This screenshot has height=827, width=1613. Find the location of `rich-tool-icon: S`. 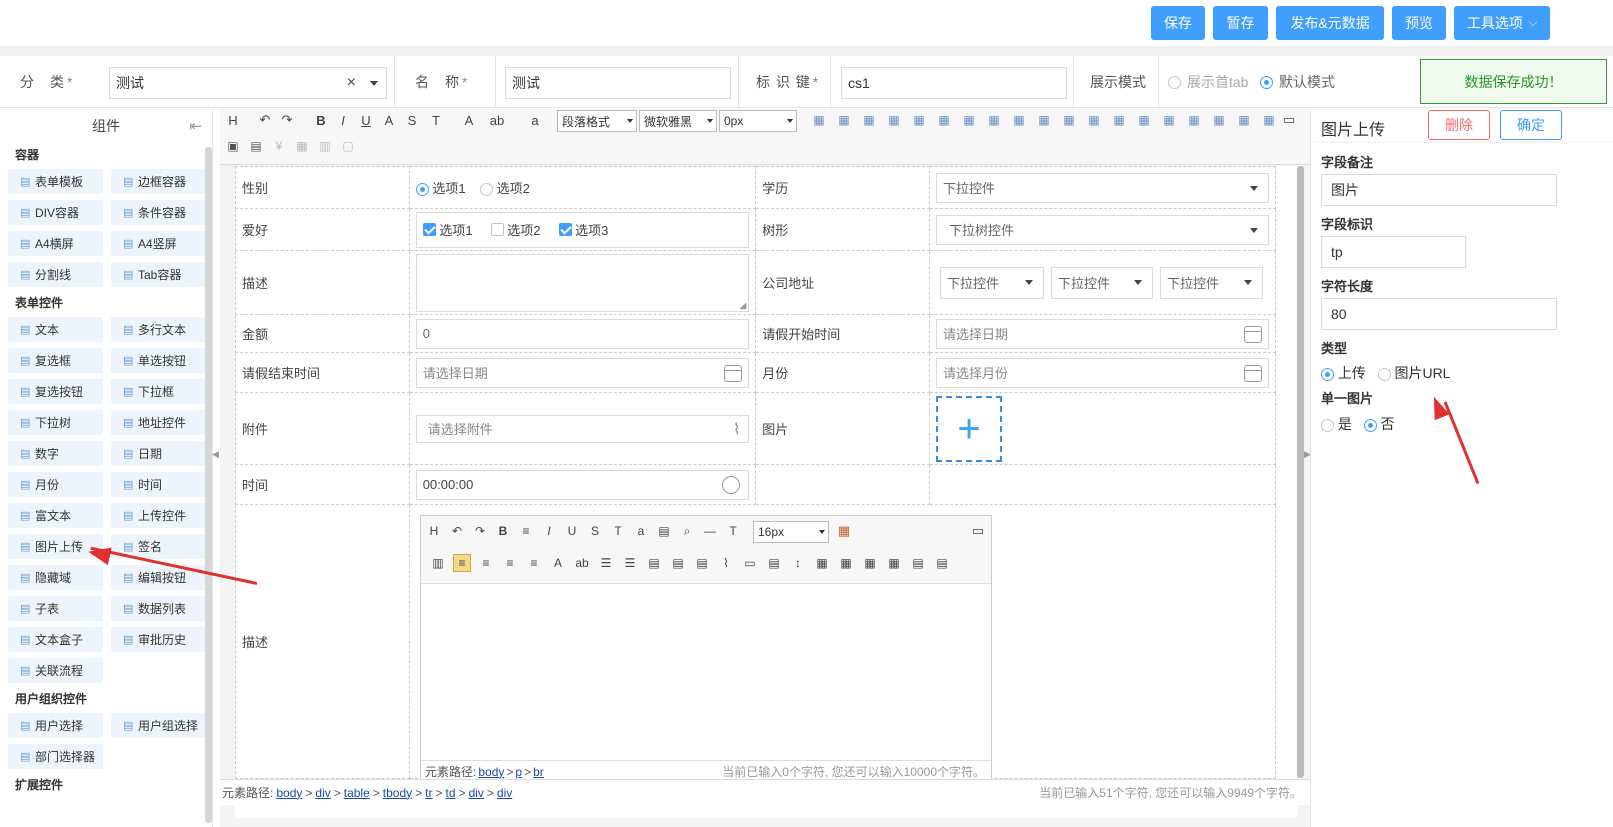

rich-tool-icon: S is located at coordinates (595, 531).